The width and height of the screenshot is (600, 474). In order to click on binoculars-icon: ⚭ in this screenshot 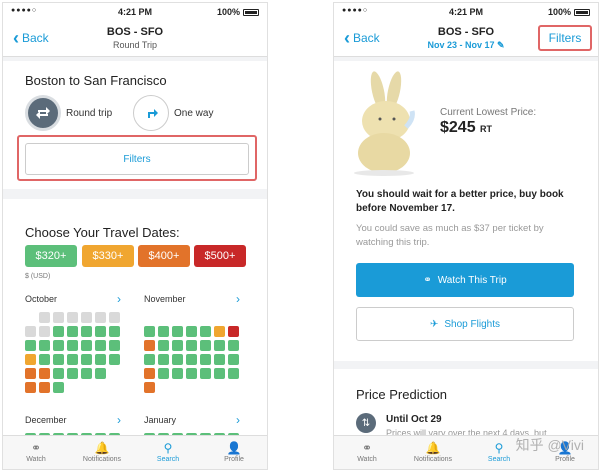, I will do `click(367, 448)`.